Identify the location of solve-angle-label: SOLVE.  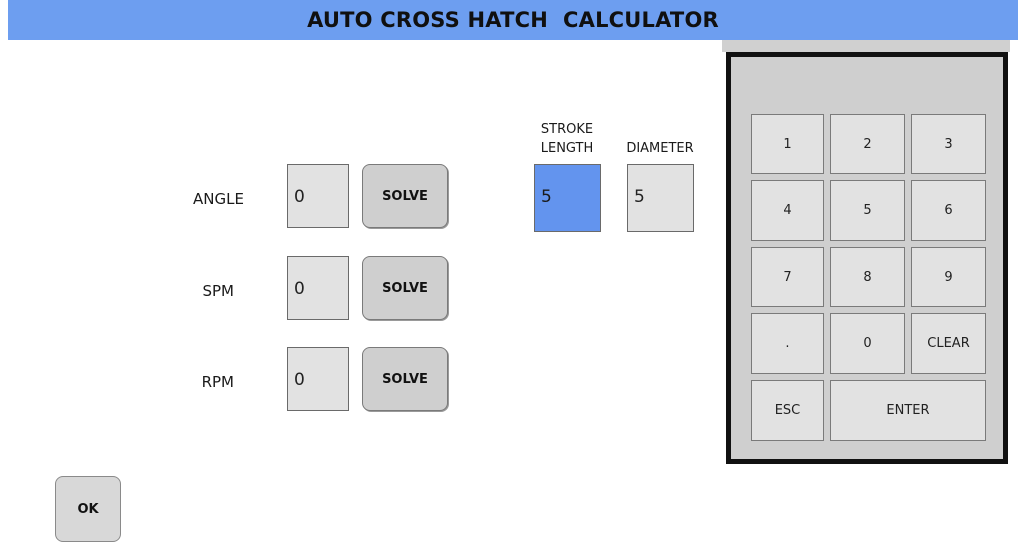
(405, 196).